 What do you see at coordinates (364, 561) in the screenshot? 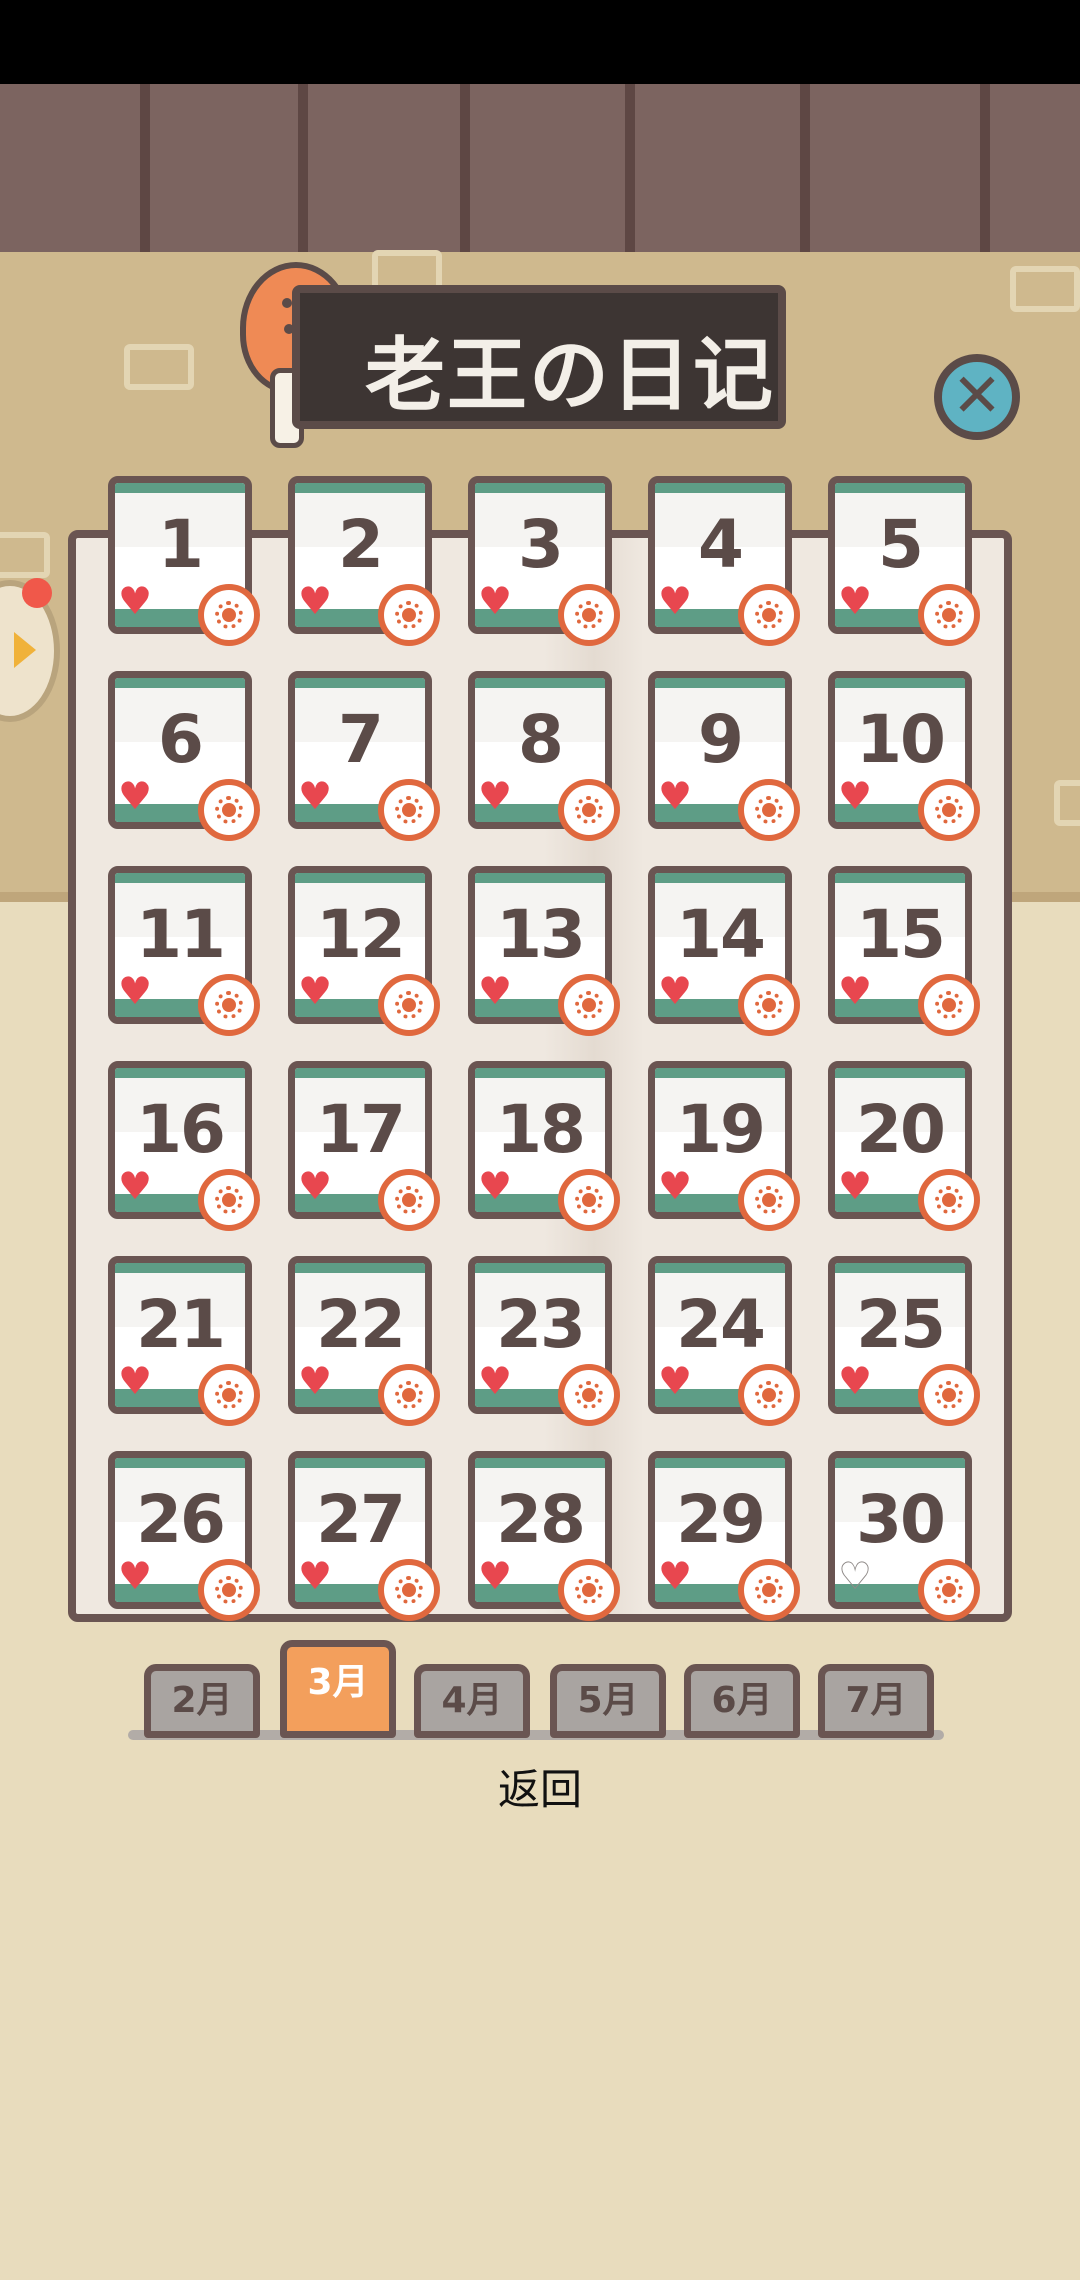
I see `day-card-2: 2 ♥` at bounding box center [364, 561].